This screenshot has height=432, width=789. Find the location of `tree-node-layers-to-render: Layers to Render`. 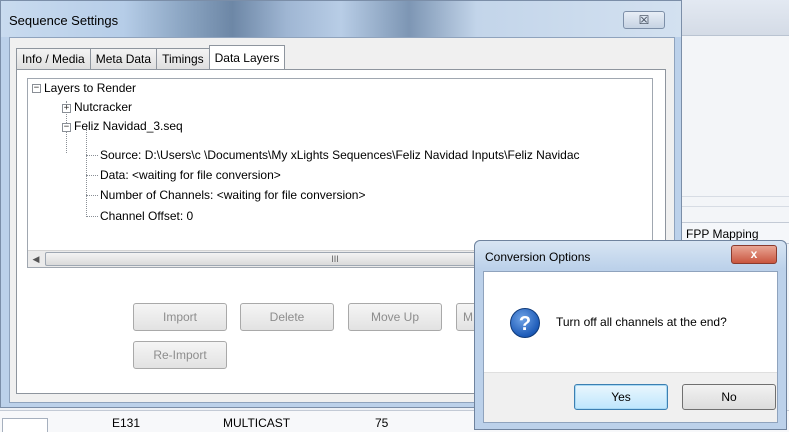

tree-node-layers-to-render: Layers to Render is located at coordinates (90, 88).